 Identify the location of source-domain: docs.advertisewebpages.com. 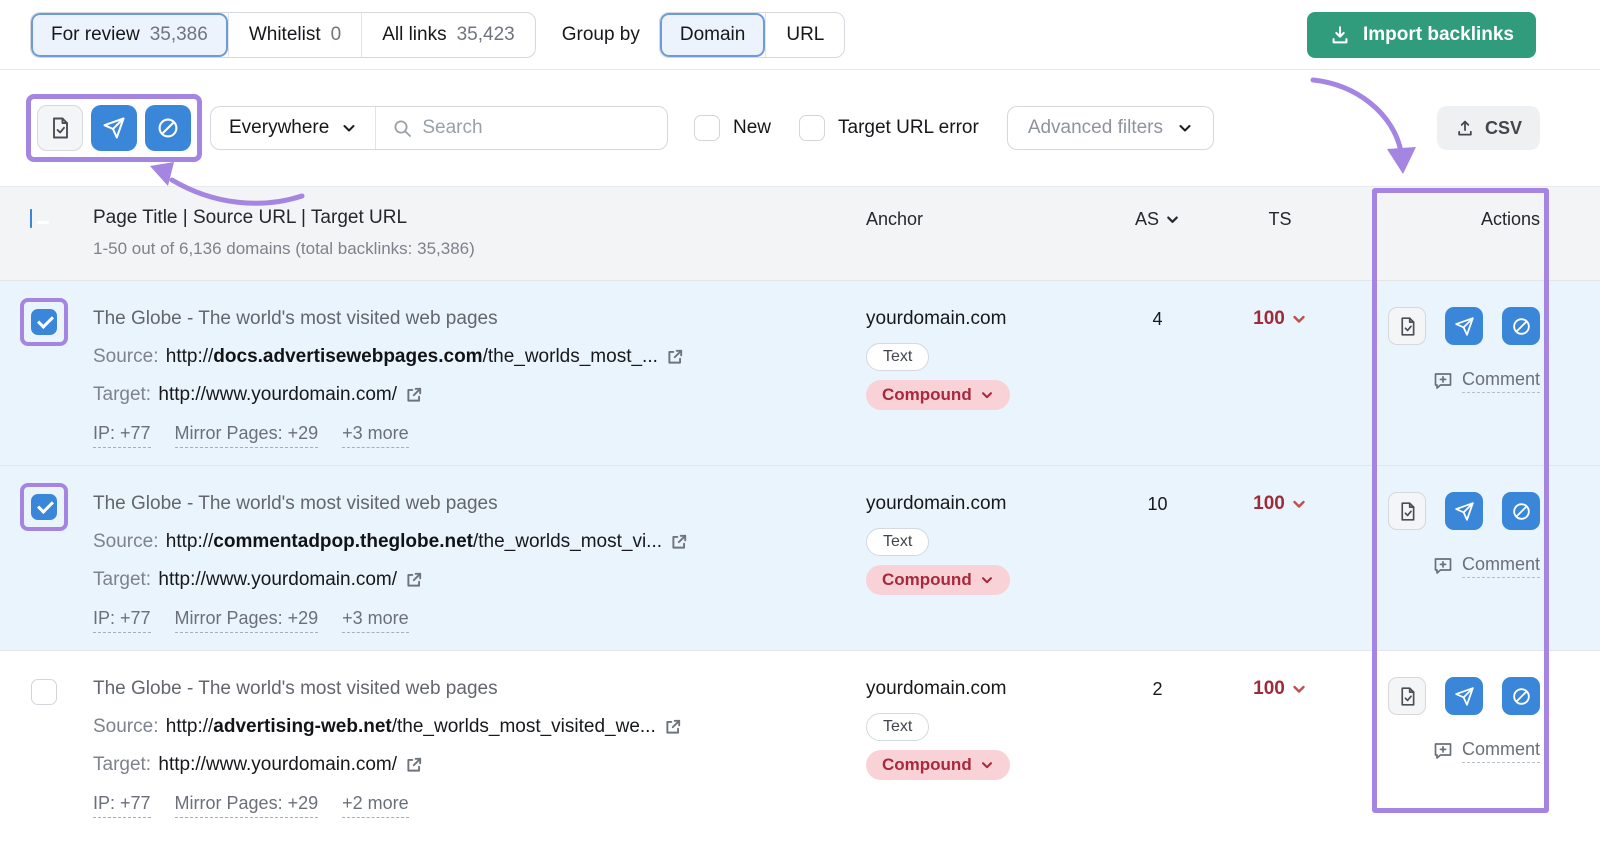
(348, 356).